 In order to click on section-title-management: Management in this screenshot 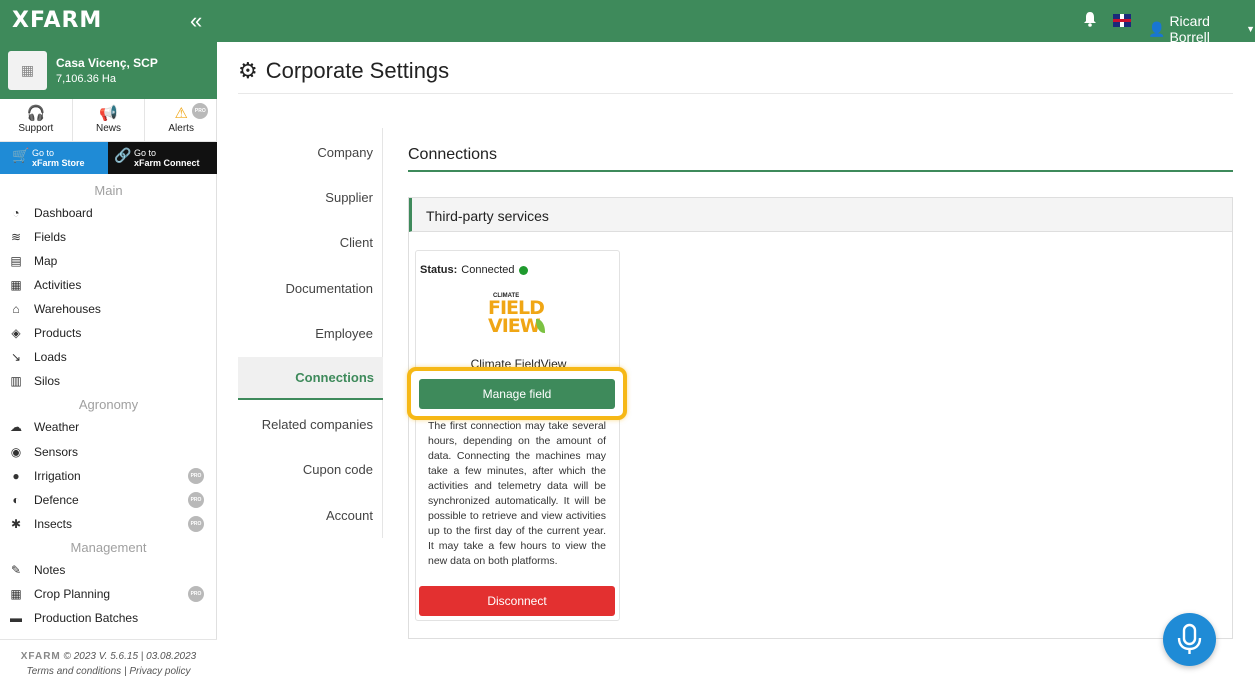, I will do `click(108, 547)`.